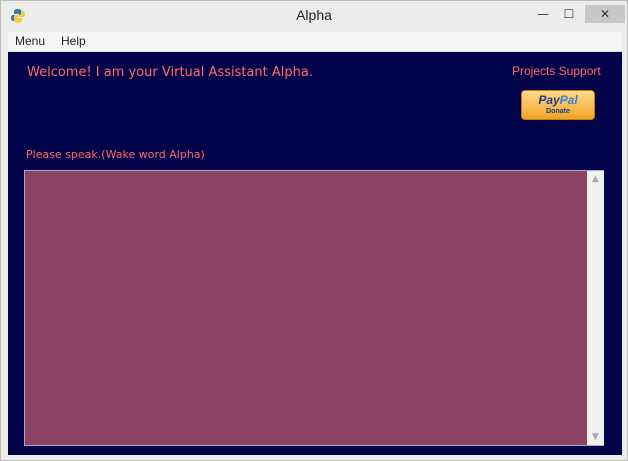 The image size is (628, 461). I want to click on scroll-down-arrow-icon: ▼, so click(595, 437).